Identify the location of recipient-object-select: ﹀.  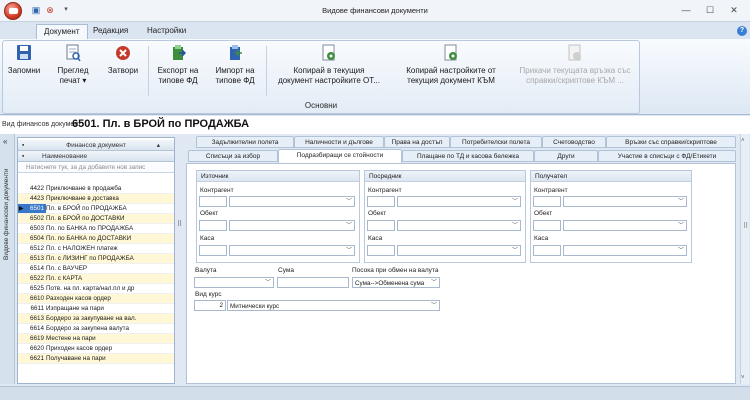
(625, 225).